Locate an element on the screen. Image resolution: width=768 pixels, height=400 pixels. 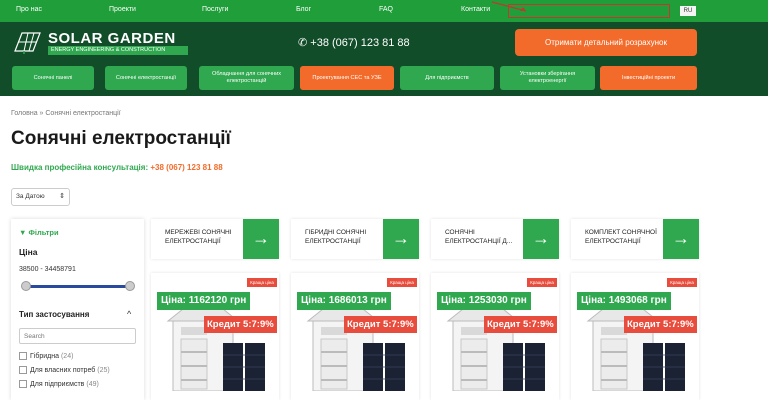
nav-link-services: Послуги is located at coordinates (215, 9).